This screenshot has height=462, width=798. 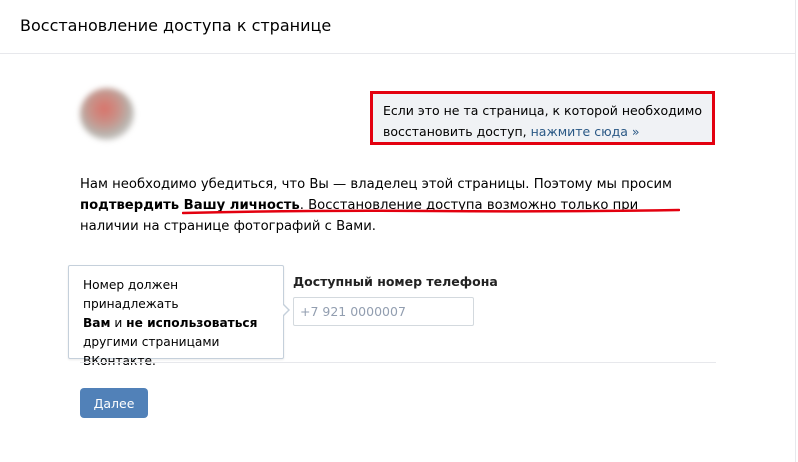 I want to click on tooltip-arrow-inner, so click(x=285, y=310).